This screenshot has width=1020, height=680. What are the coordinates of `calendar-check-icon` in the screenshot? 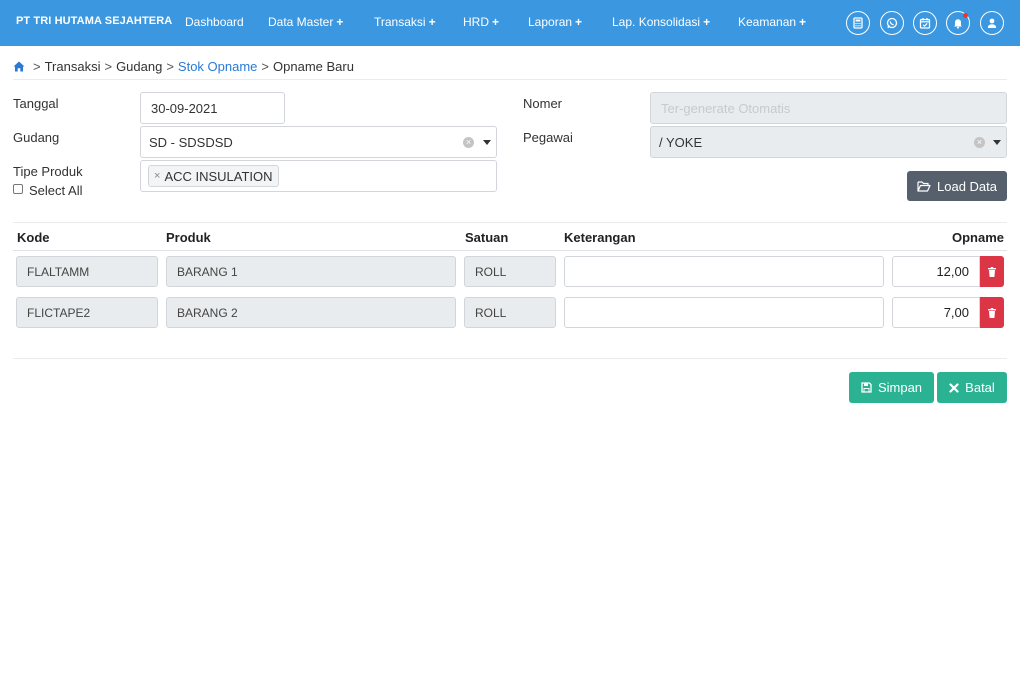 It's located at (925, 23).